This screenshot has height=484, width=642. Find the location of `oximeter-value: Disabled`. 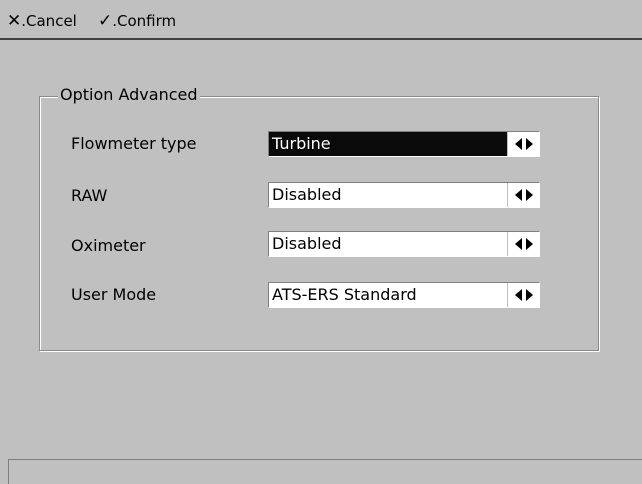

oximeter-value: Disabled is located at coordinates (388, 244).